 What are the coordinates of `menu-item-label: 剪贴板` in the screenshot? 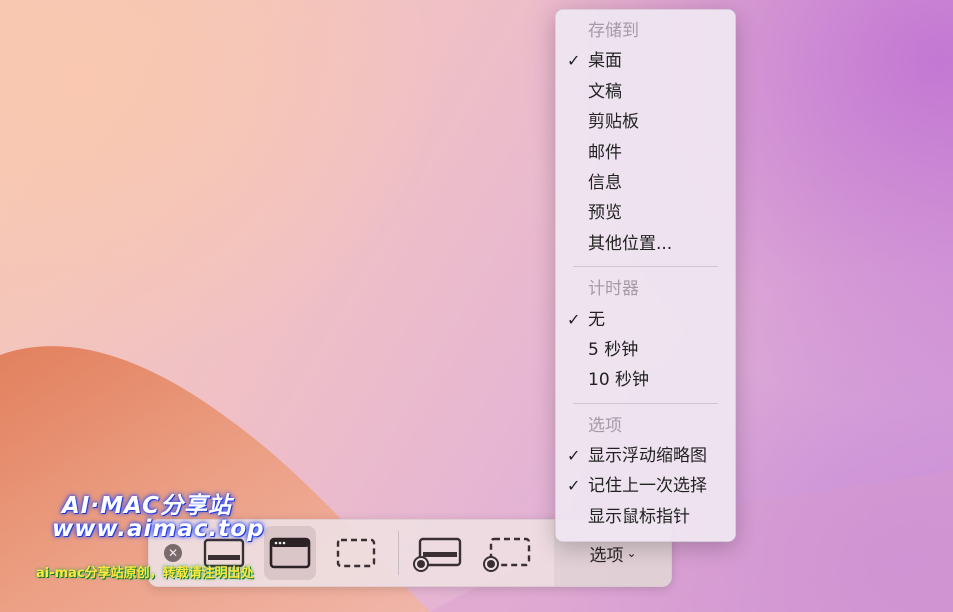 It's located at (613, 122).